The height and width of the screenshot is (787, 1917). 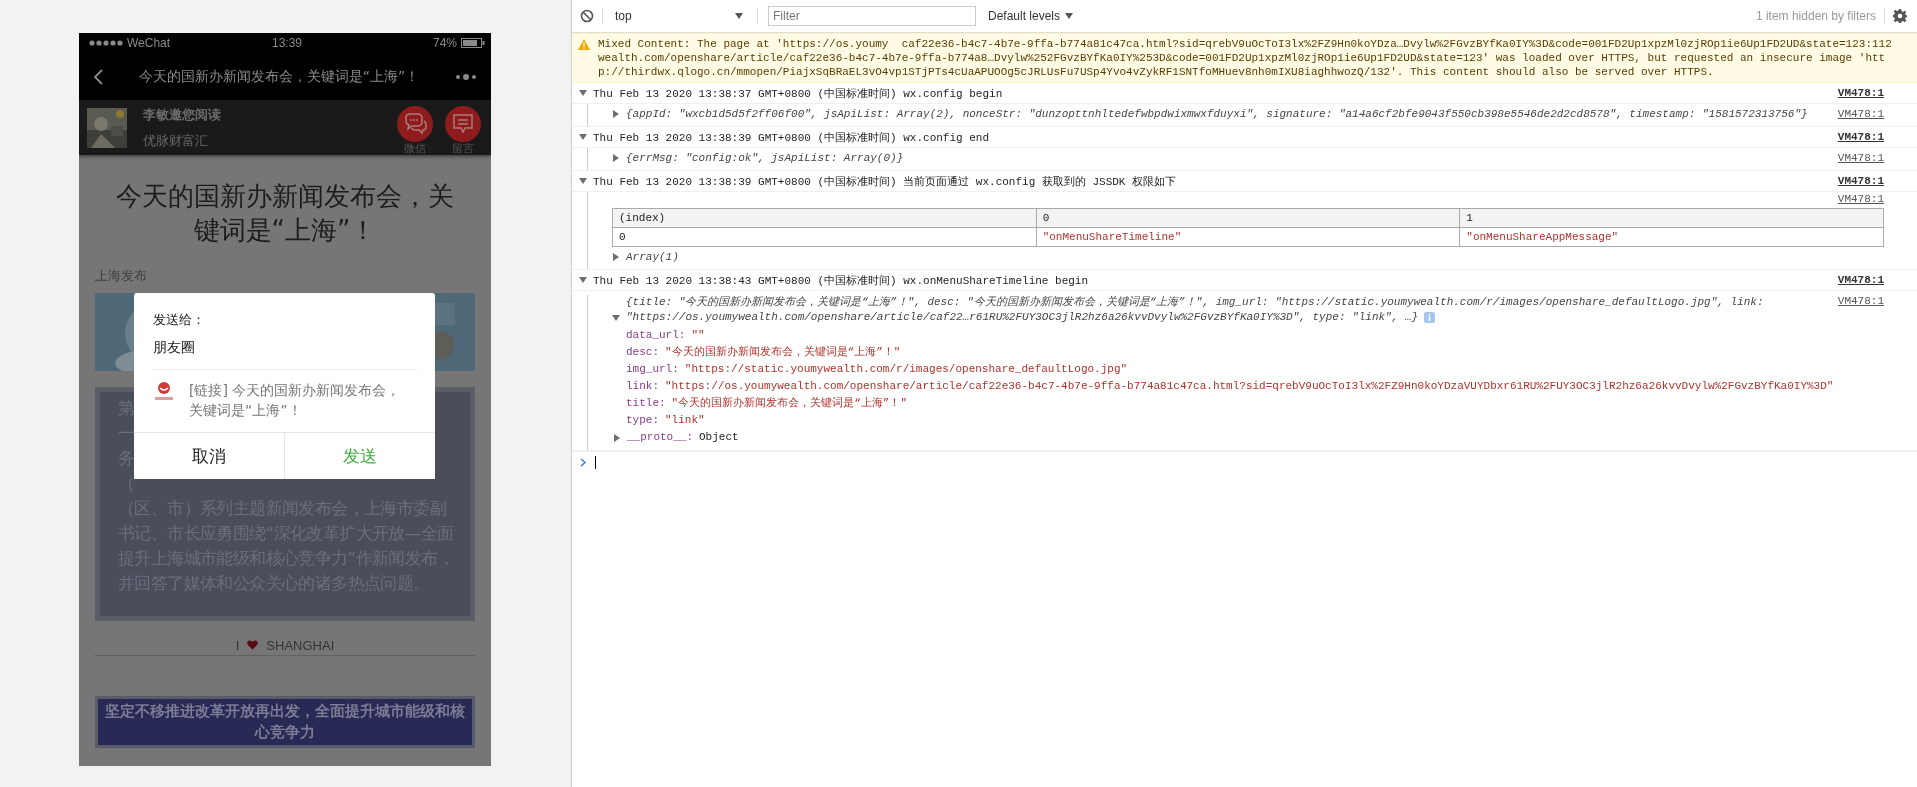 What do you see at coordinates (646, 403) in the screenshot?
I see `property-key: title:` at bounding box center [646, 403].